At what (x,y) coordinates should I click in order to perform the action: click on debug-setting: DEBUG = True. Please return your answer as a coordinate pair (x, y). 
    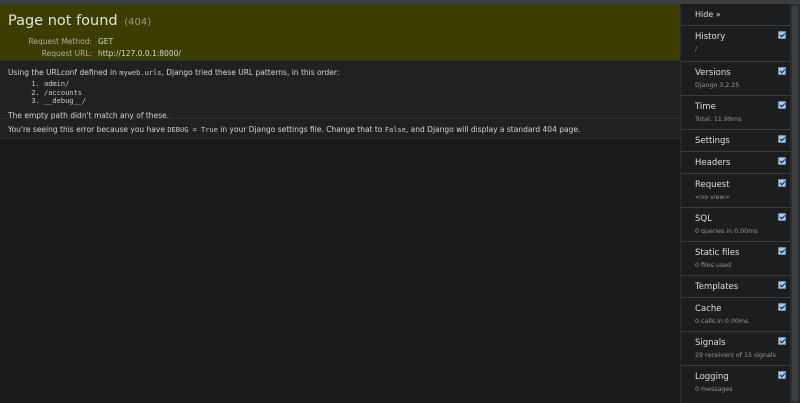
    Looking at the image, I should click on (192, 130).